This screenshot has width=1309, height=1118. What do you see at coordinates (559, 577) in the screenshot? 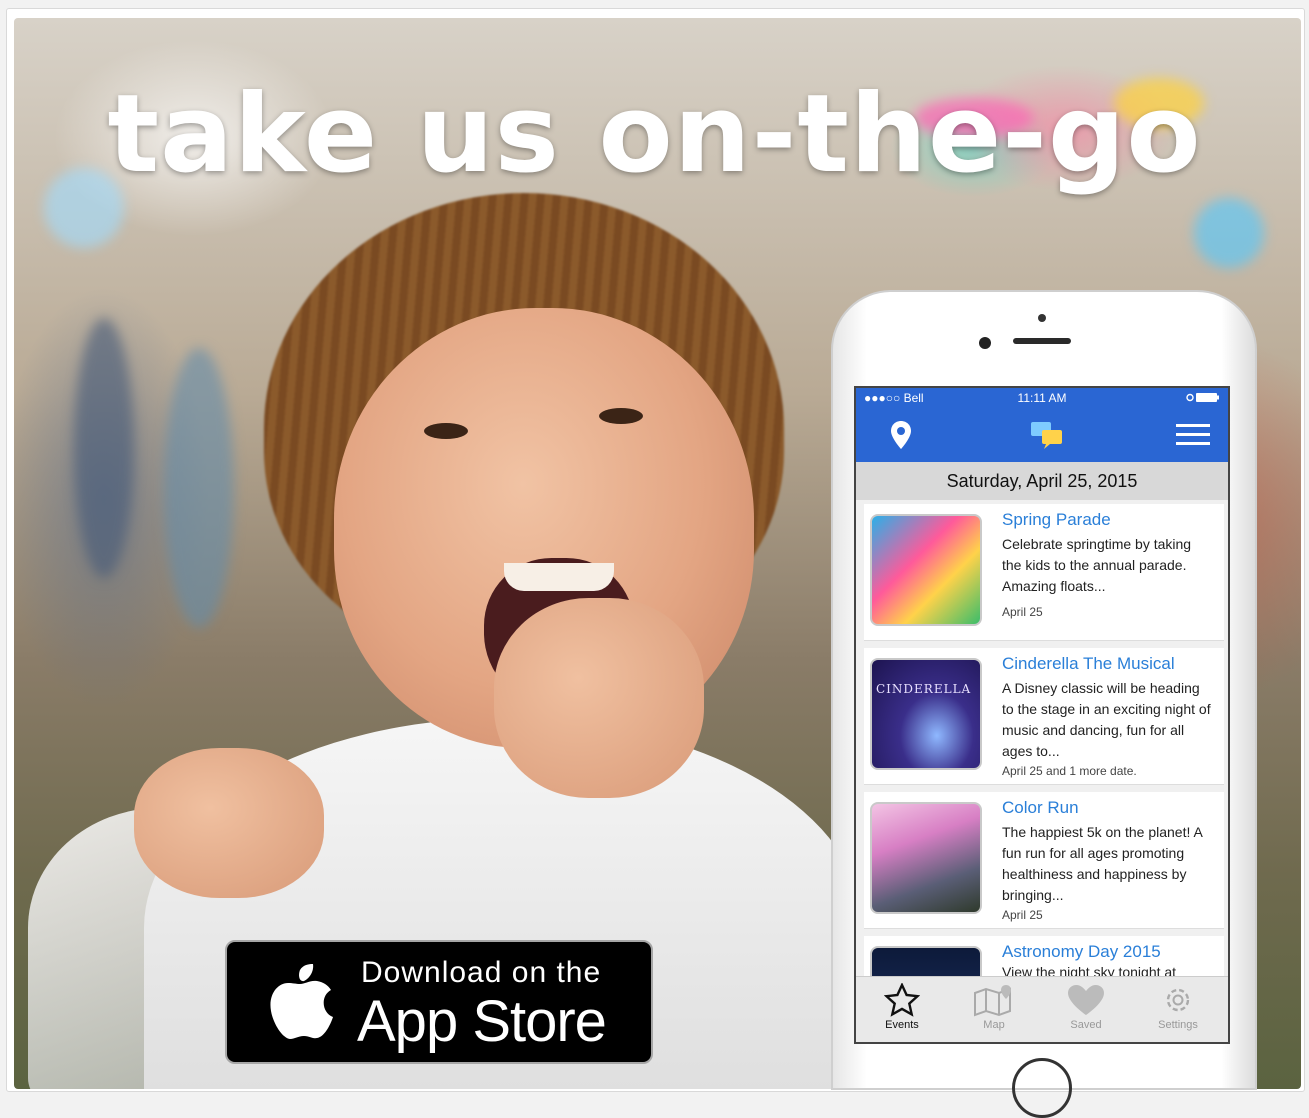
I see `teeth` at bounding box center [559, 577].